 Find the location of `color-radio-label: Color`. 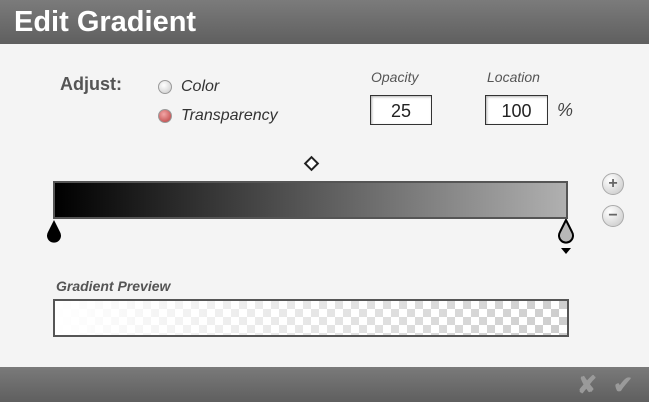

color-radio-label: Color is located at coordinates (200, 87).